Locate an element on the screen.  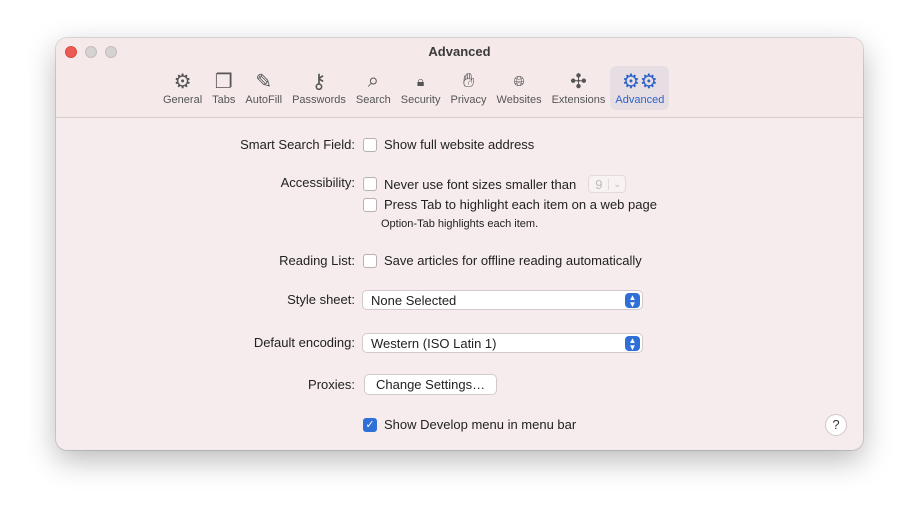
tab-advanced: ⚙⚙ Advanced is located at coordinates (640, 88).